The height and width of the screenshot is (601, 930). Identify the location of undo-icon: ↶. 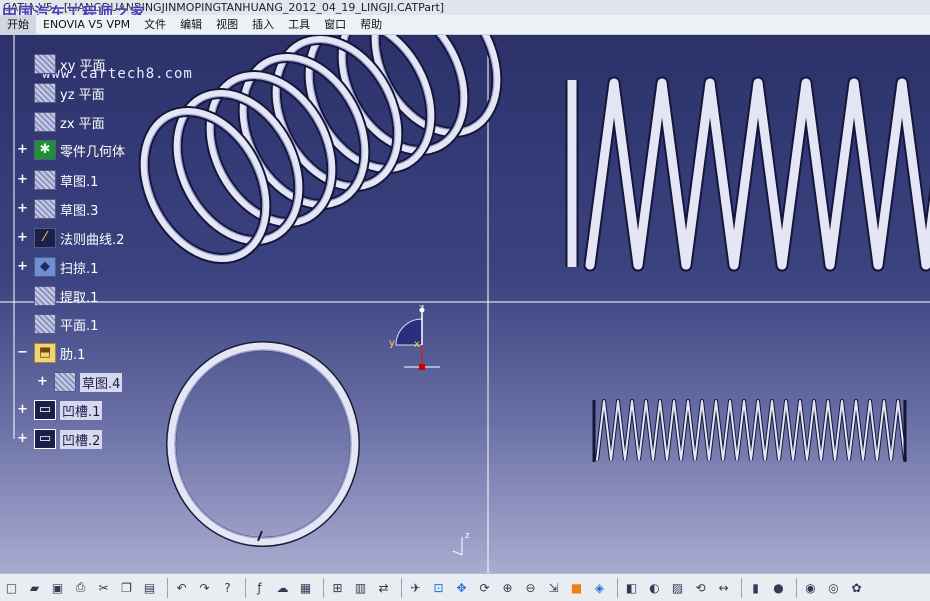
(181, 587).